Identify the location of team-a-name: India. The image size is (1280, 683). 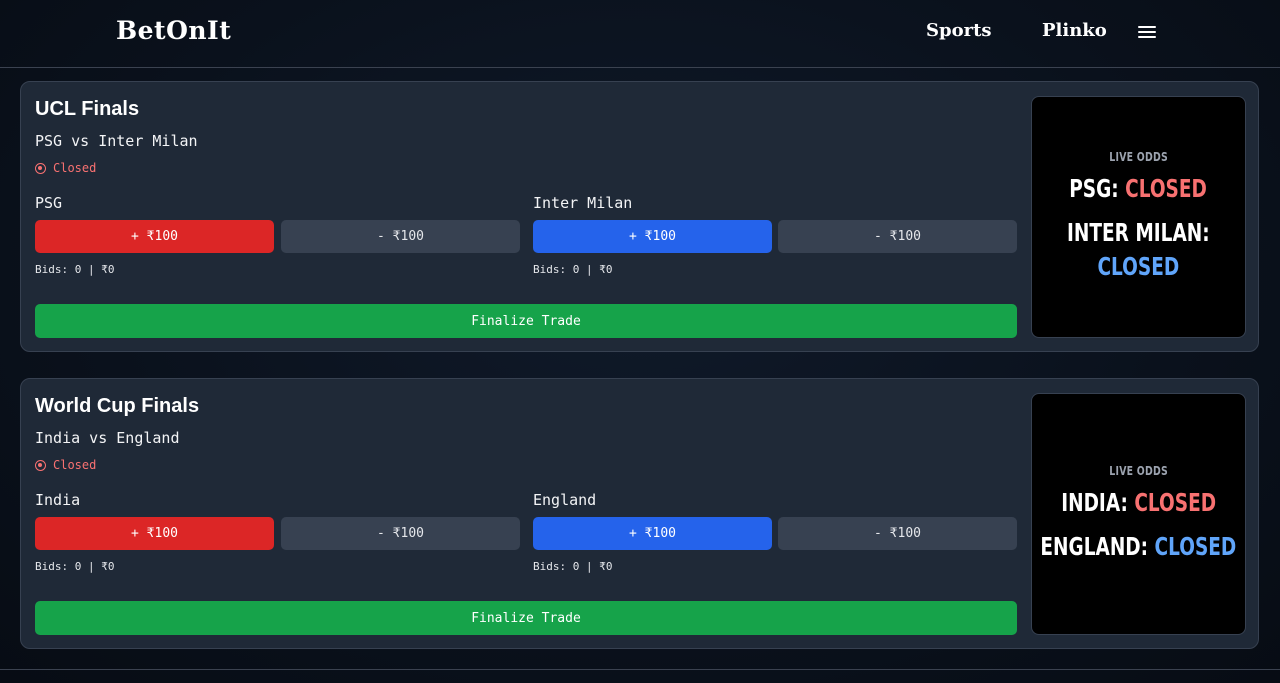
(58, 500).